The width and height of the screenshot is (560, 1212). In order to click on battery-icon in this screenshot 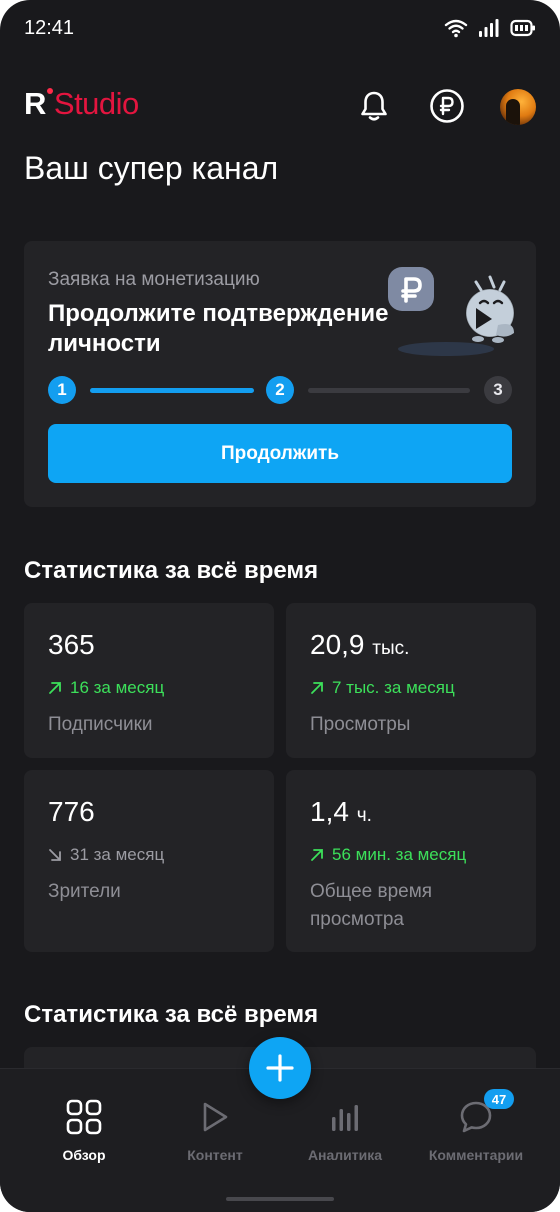, I will do `click(522, 28)`.